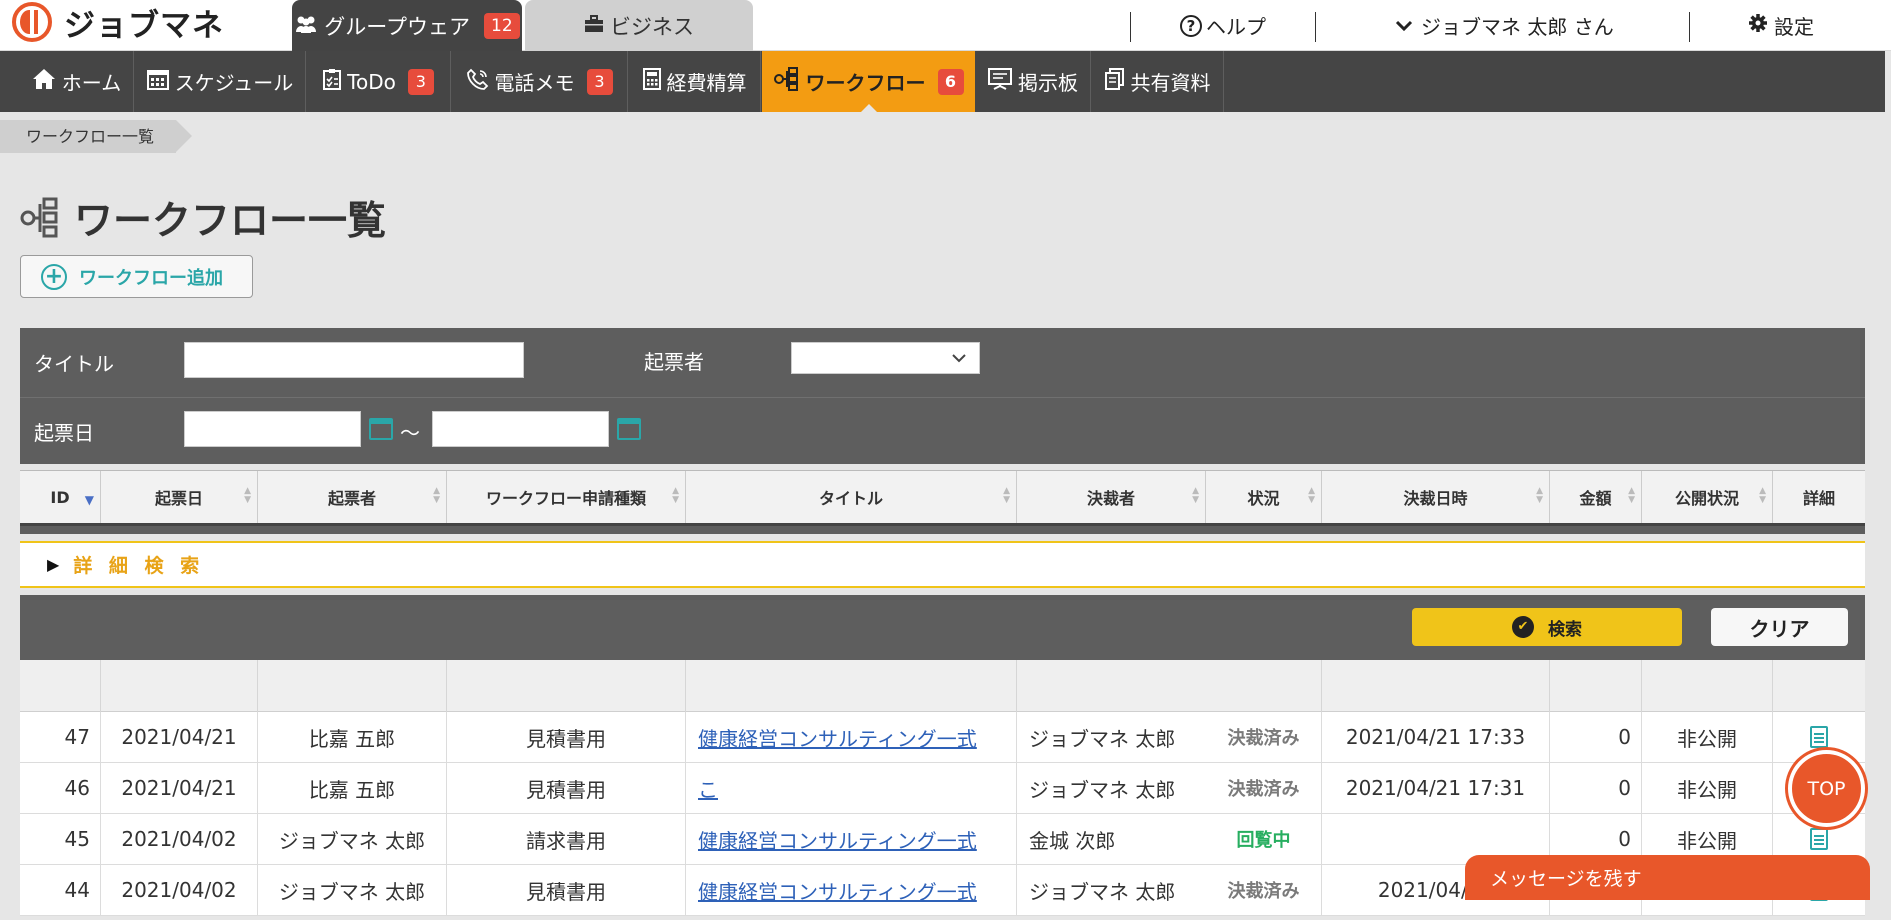 This screenshot has width=1891, height=920. Describe the element at coordinates (706, 83) in the screenshot. I see `nav-expenses-label: 経費精算` at that location.